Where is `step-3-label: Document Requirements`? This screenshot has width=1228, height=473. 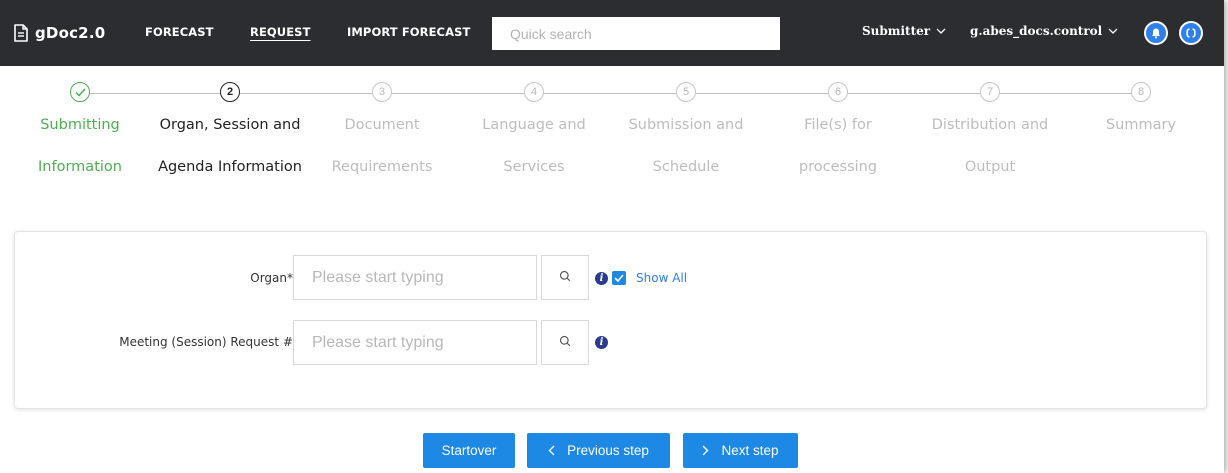
step-3-label: Document Requirements is located at coordinates (382, 146).